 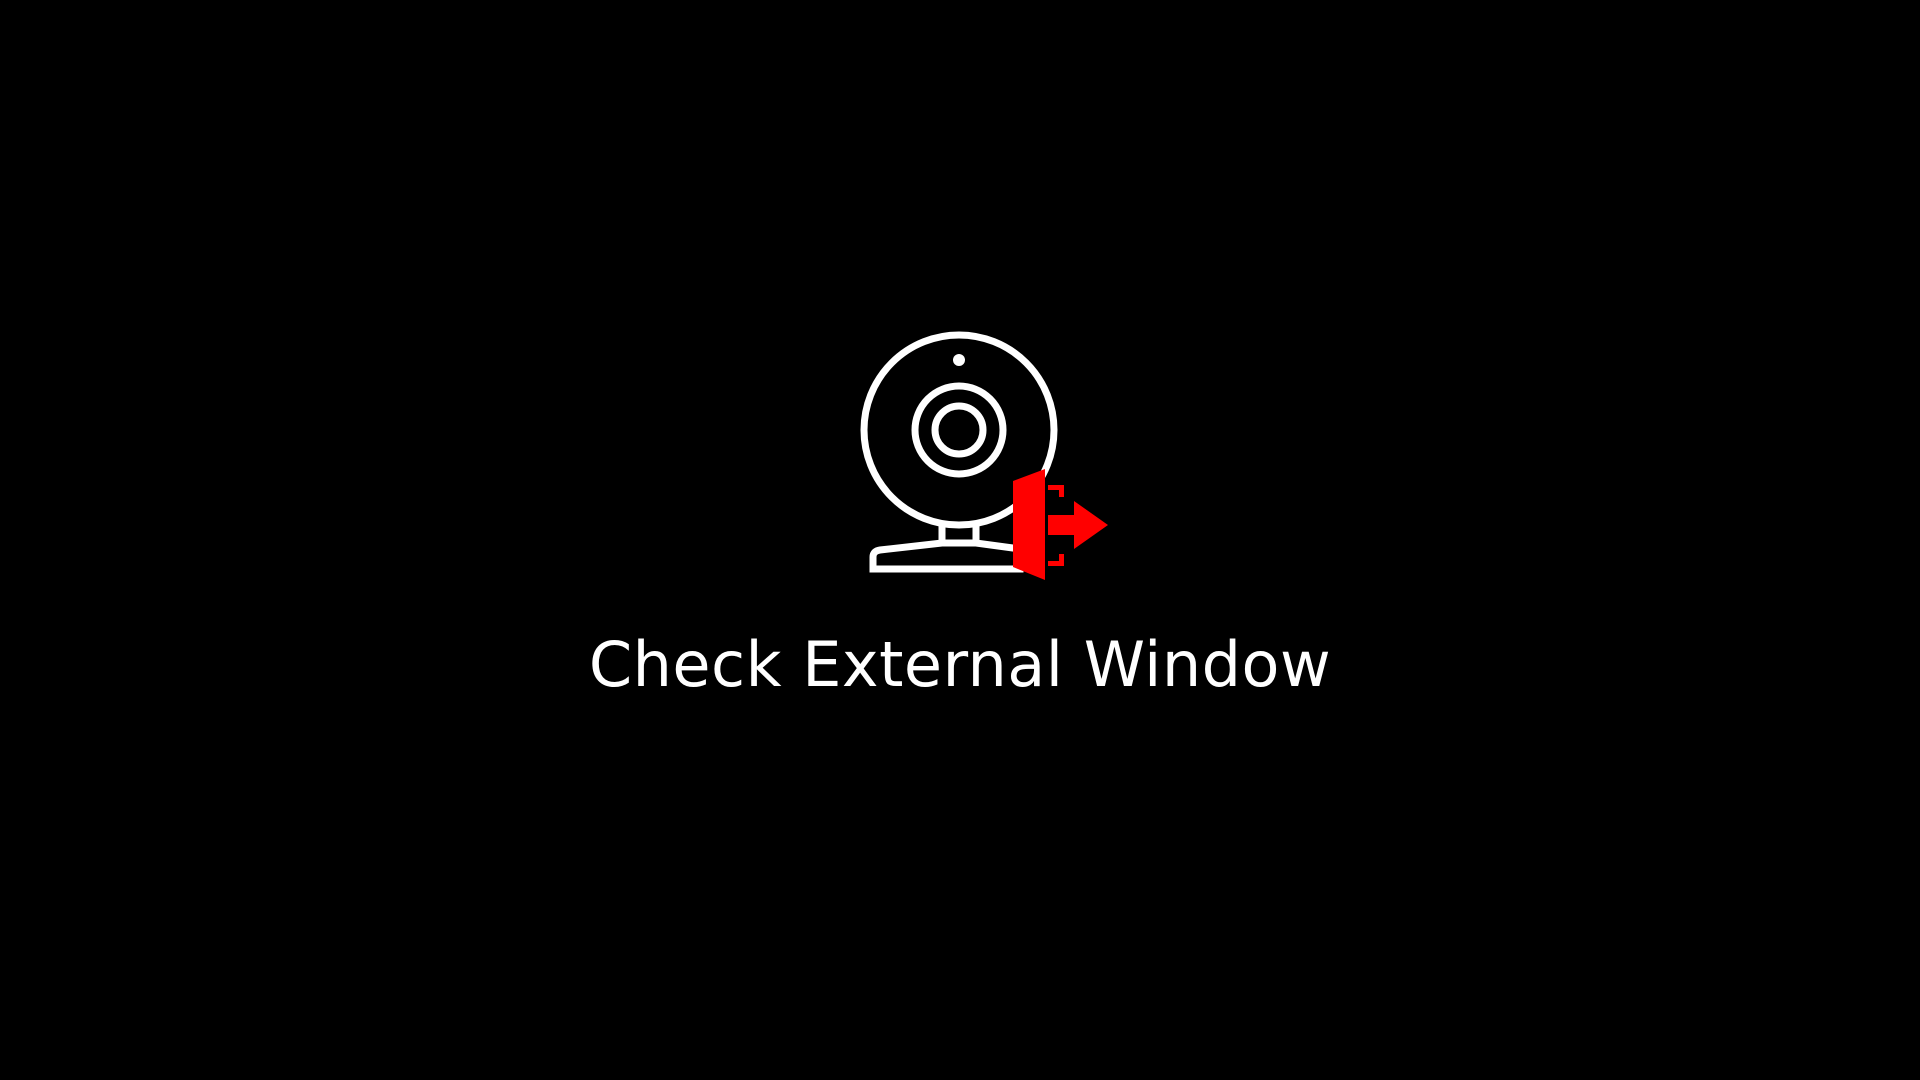 What do you see at coordinates (1060, 524) in the screenshot?
I see `exit-arrow-icon` at bounding box center [1060, 524].